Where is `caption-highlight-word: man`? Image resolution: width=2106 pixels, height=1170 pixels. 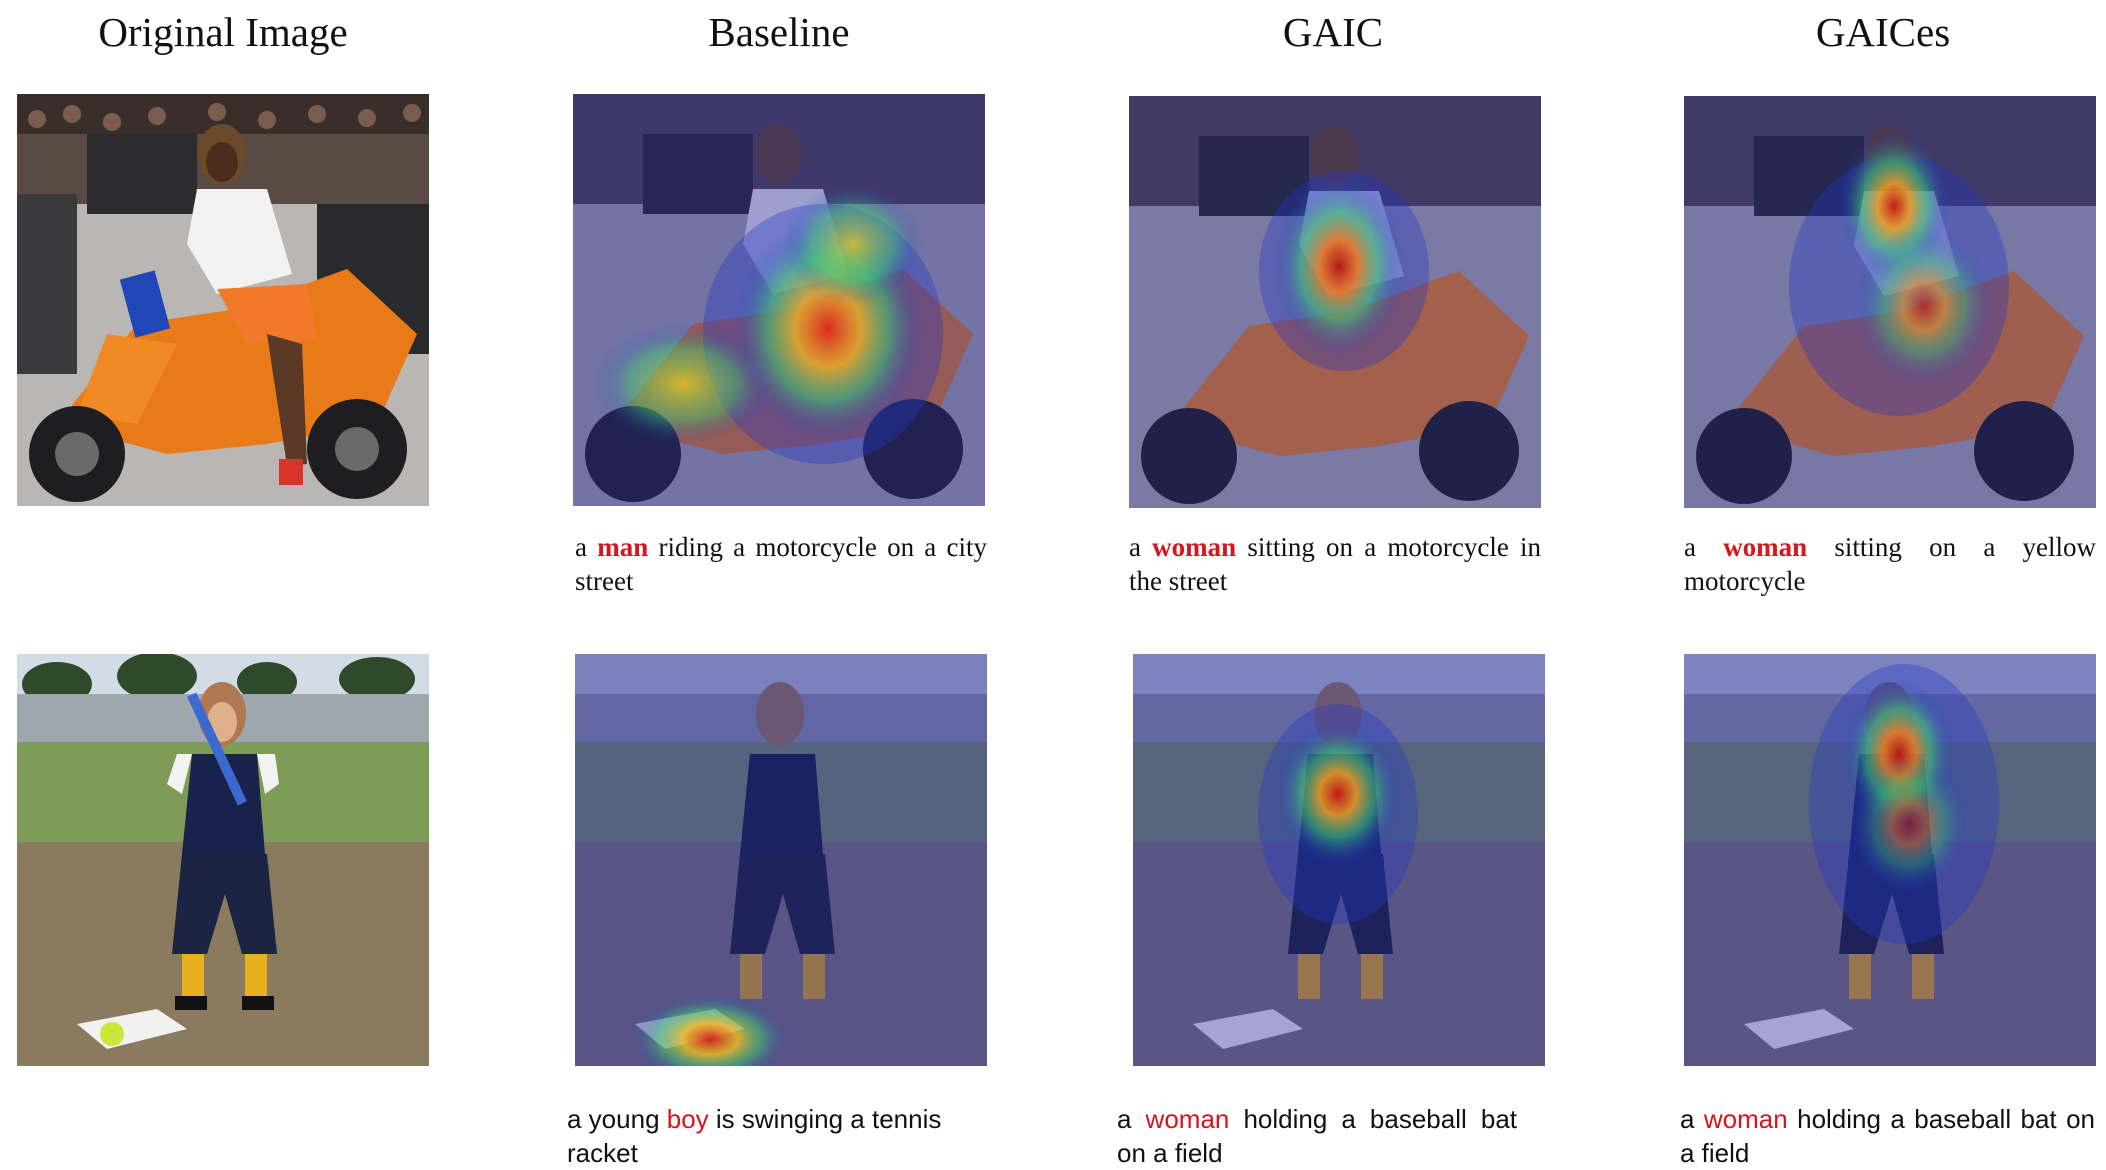
caption-highlight-word: man is located at coordinates (623, 547).